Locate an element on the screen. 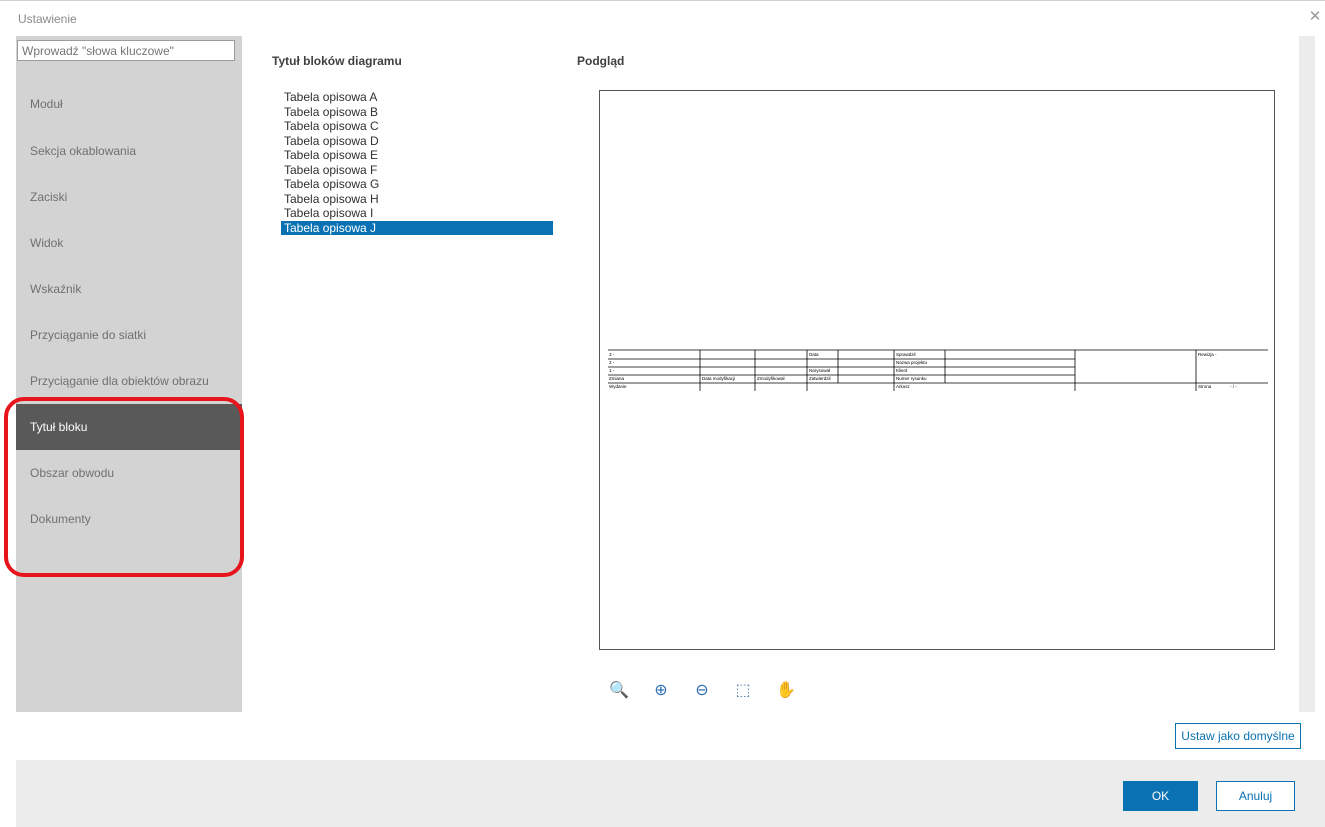 This screenshot has width=1325, height=827. sidebar-item-tytuł-bloku: Tytuł bloku is located at coordinates (129, 427).